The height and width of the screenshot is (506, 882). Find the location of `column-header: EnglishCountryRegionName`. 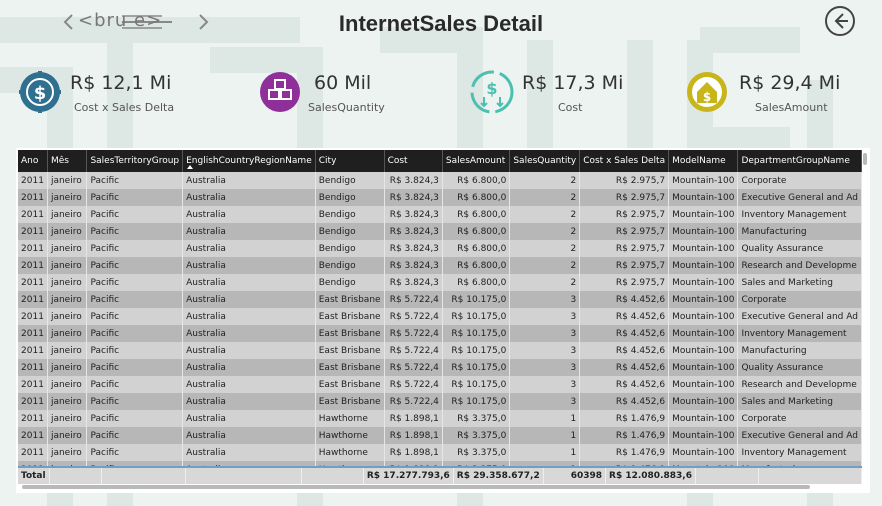

column-header: EnglishCountryRegionName is located at coordinates (249, 161).